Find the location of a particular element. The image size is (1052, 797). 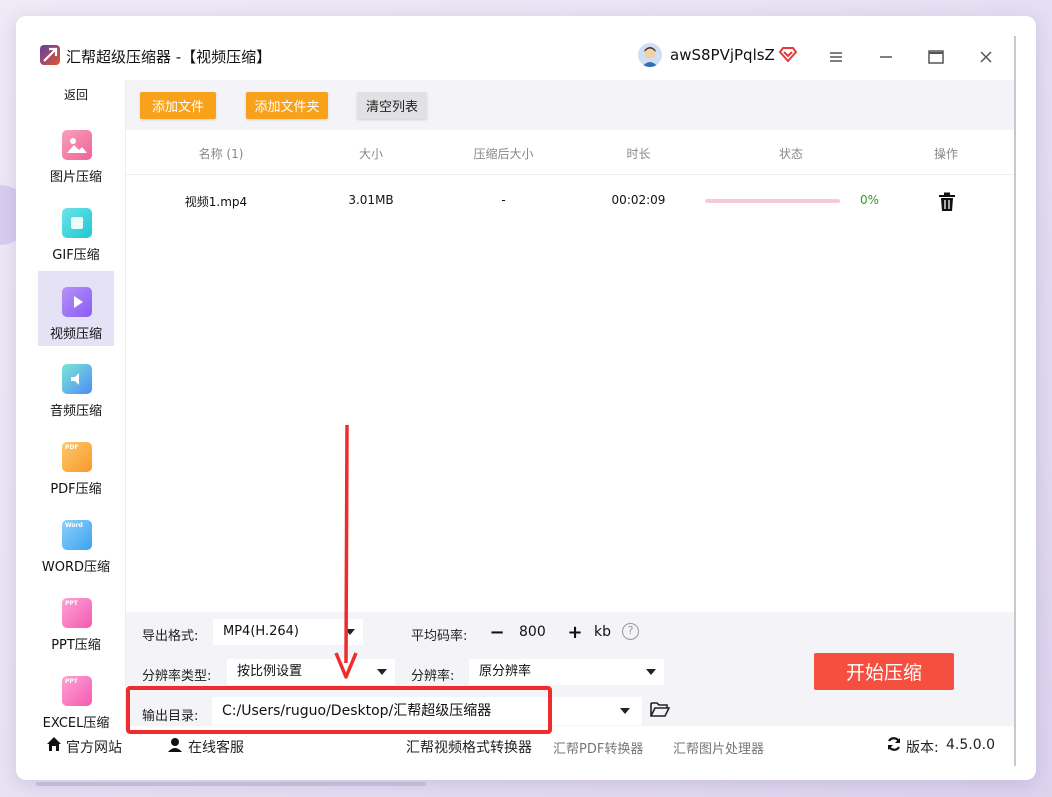

audio-icon is located at coordinates (77, 379).